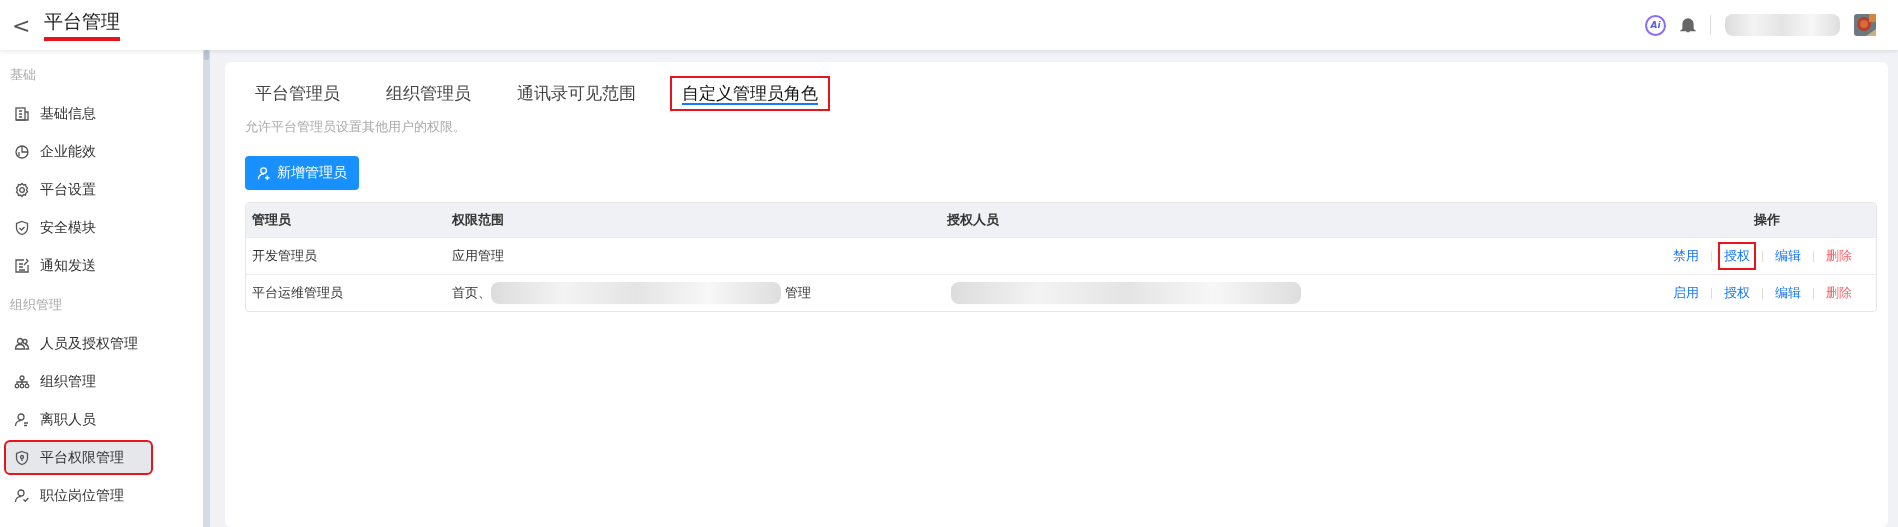 The height and width of the screenshot is (527, 1898). Describe the element at coordinates (22, 495) in the screenshot. I see `person-check-icon` at that location.